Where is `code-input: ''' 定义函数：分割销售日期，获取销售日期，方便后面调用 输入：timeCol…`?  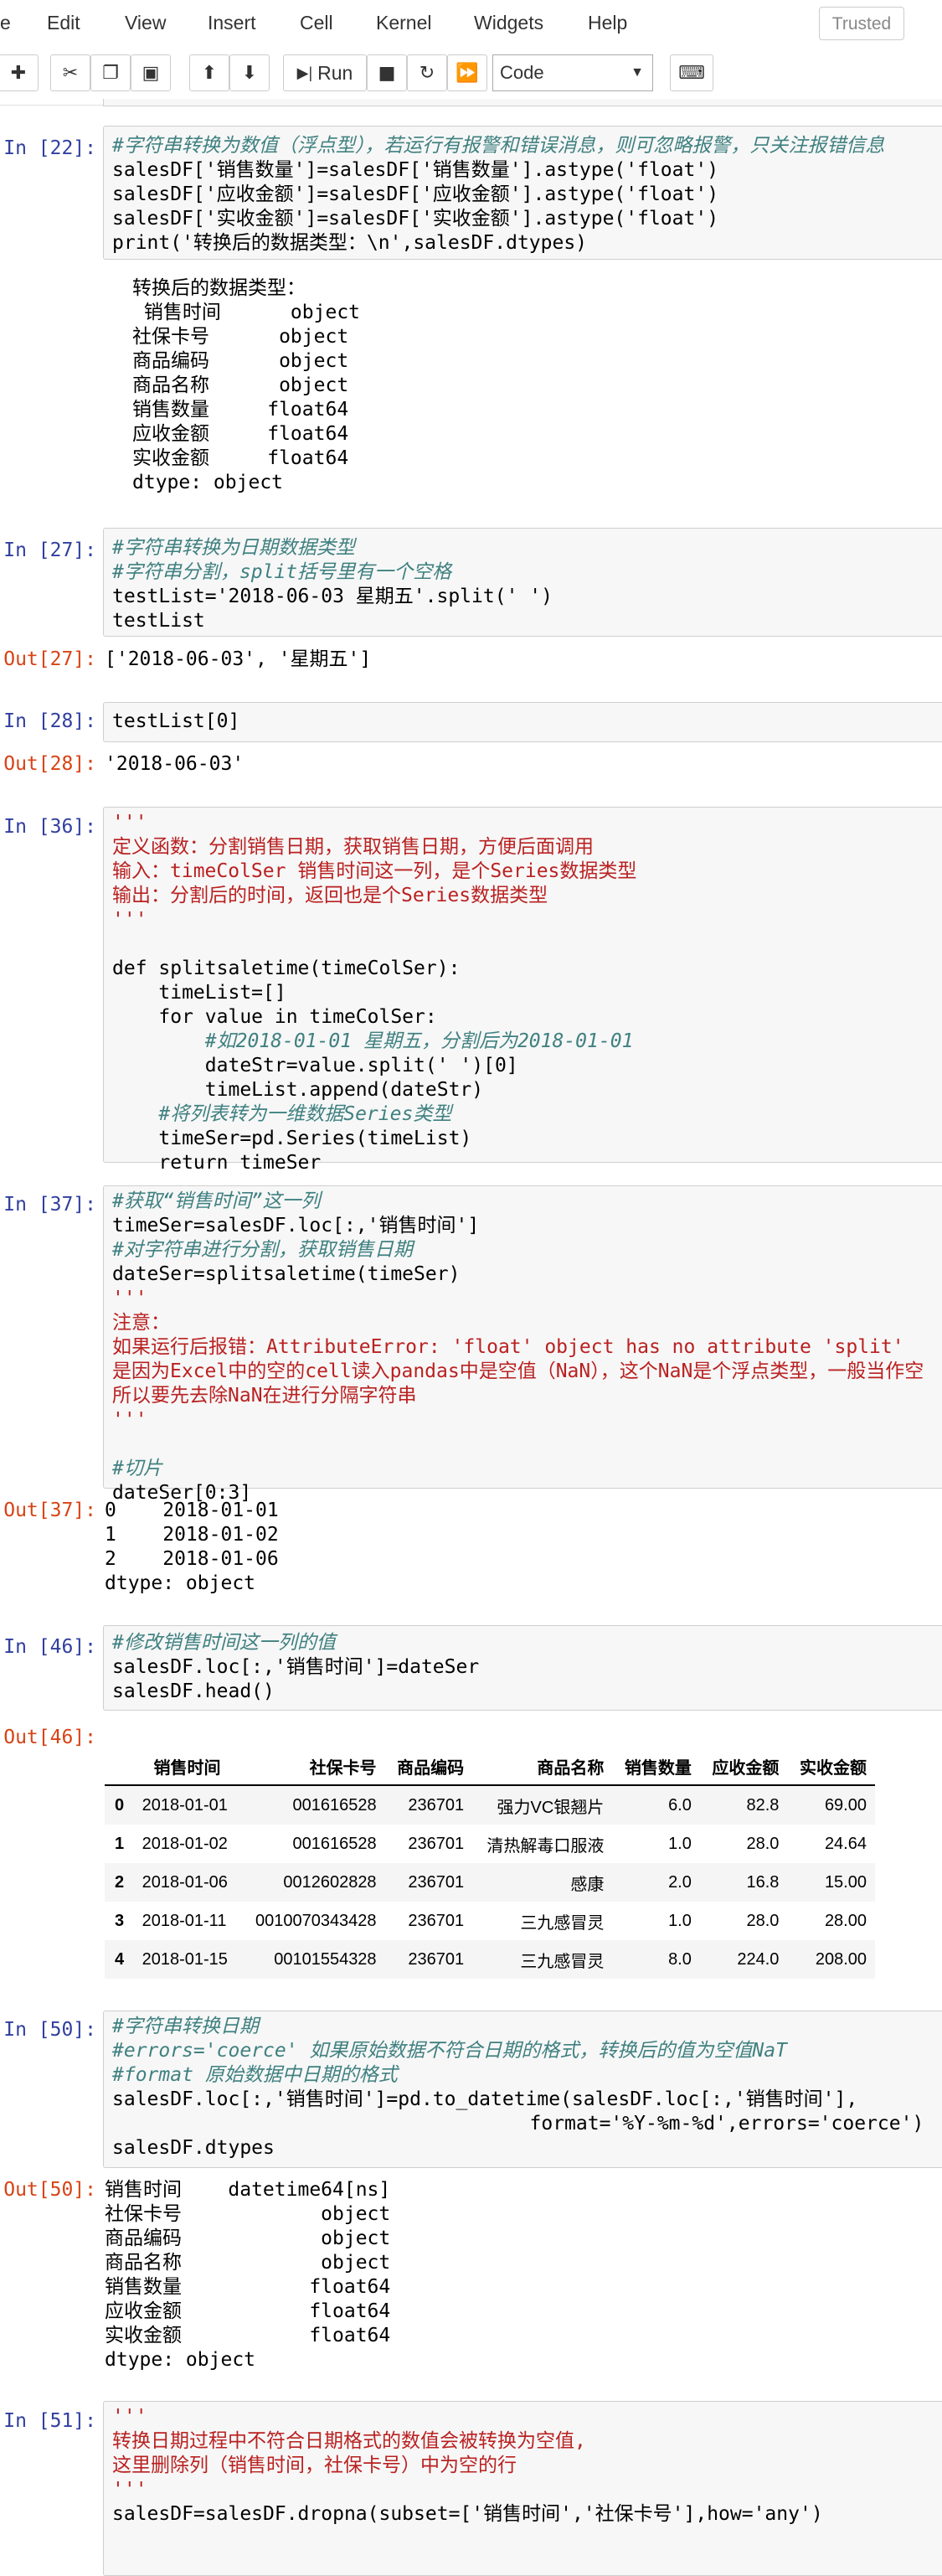 code-input: ''' 定义函数：分割销售日期，获取销售日期，方便后面调用 输入：timeCol… is located at coordinates (522, 990).